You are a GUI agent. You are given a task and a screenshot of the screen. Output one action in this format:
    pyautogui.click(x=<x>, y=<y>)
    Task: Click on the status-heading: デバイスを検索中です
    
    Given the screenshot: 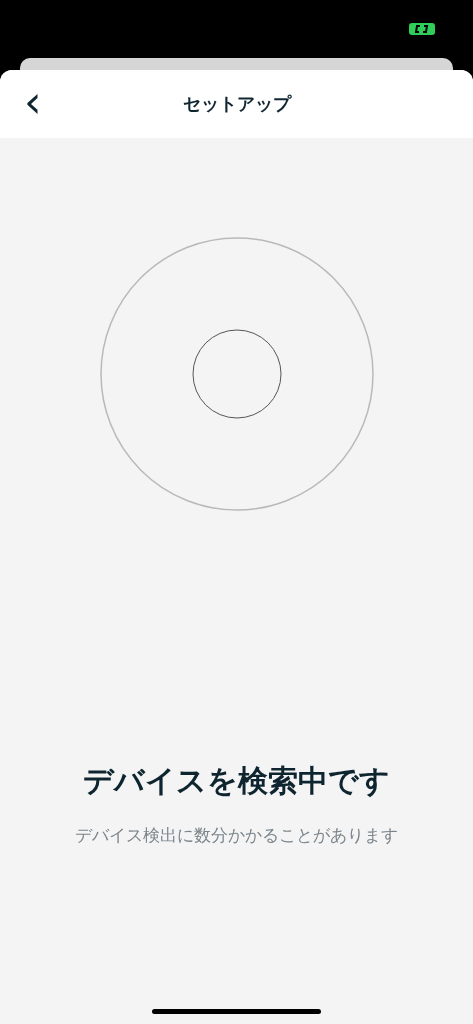 What is the action you would take?
    pyautogui.click(x=236, y=781)
    